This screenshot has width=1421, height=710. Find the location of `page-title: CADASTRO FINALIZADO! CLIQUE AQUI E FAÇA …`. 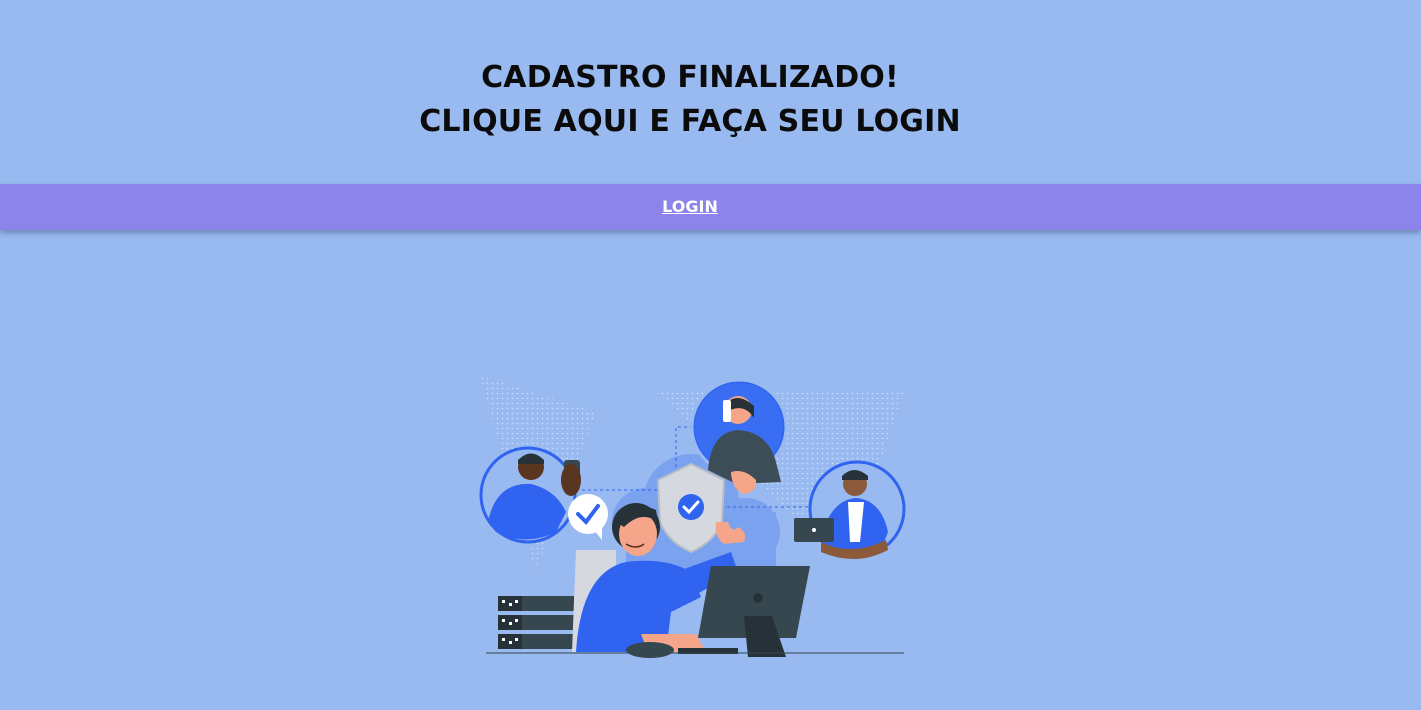

page-title: CADASTRO FINALIZADO! CLIQUE AQUI E FAÇA … is located at coordinates (690, 100).